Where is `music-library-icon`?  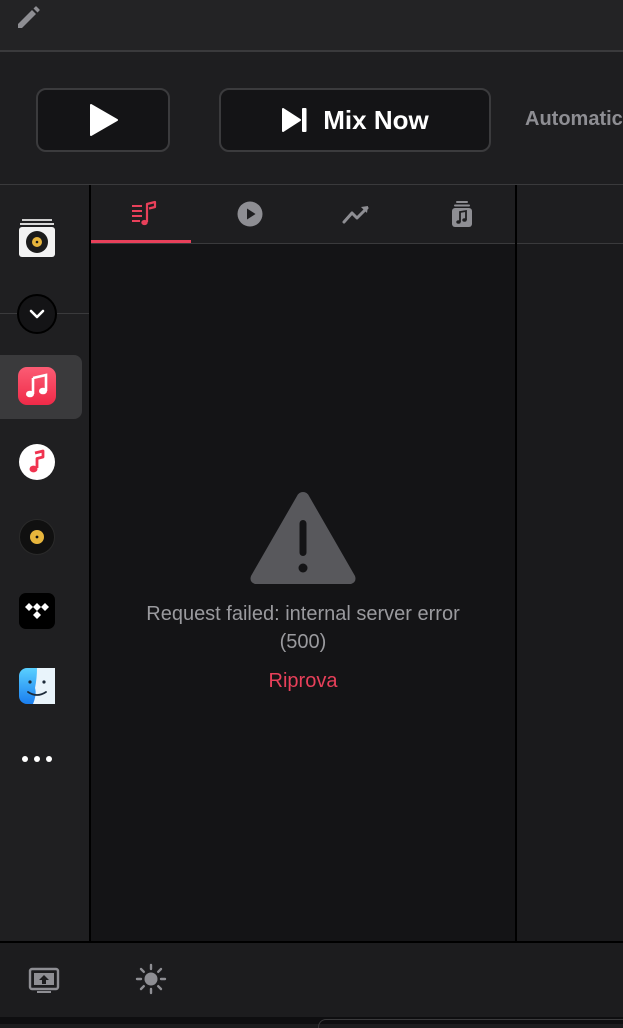
music-library-icon is located at coordinates (462, 214).